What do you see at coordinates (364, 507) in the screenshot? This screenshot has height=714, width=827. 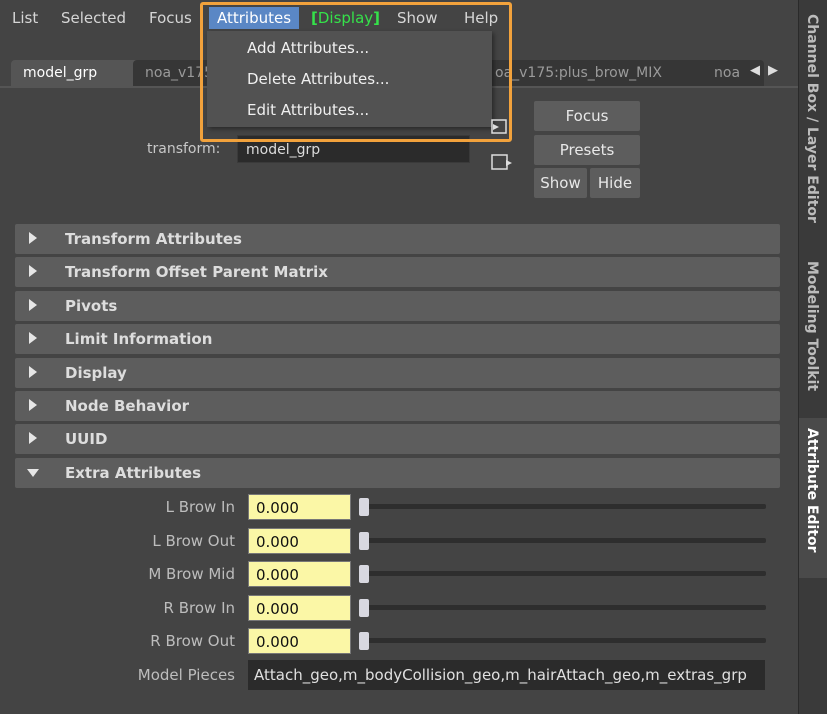 I see `slider-handle-l-brow-in` at bounding box center [364, 507].